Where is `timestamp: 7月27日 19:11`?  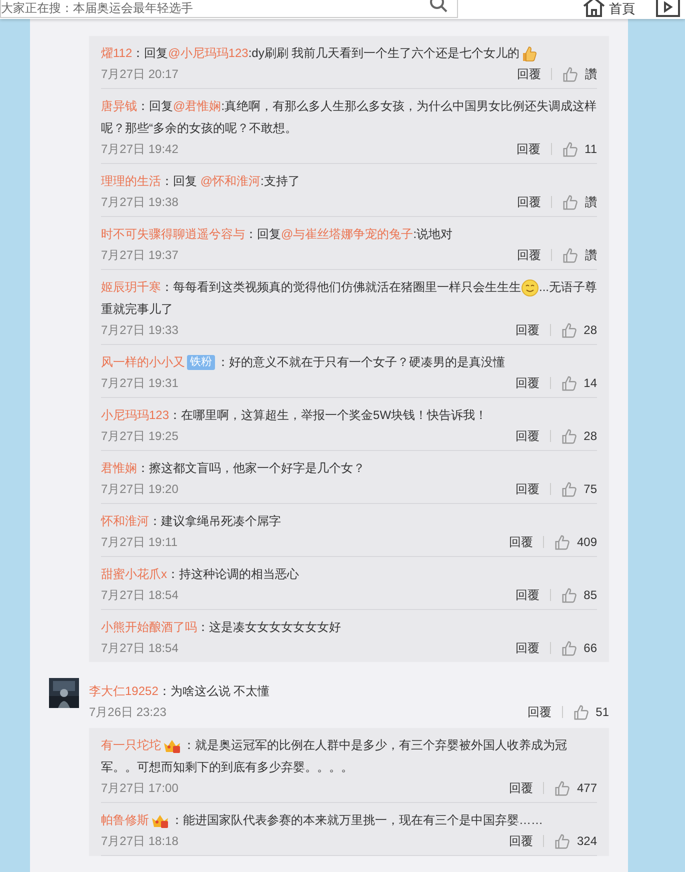 timestamp: 7月27日 19:11 is located at coordinates (139, 542).